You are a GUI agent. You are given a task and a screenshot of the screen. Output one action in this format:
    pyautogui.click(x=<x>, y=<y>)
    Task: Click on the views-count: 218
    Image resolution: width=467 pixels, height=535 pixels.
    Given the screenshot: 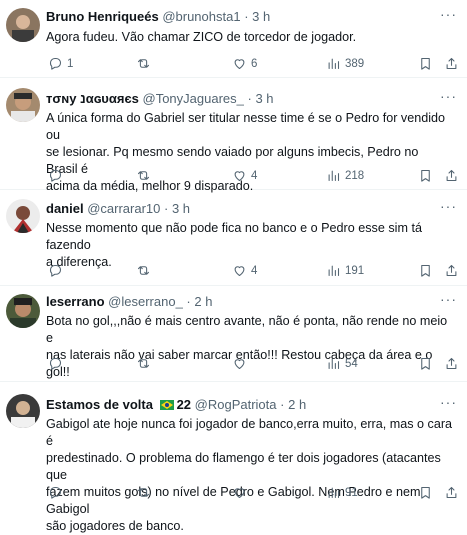 What is the action you would take?
    pyautogui.click(x=355, y=175)
    